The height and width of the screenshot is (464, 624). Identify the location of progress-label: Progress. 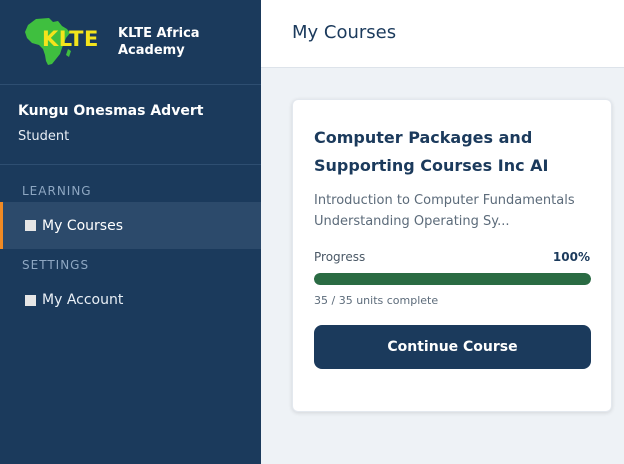
(340, 257).